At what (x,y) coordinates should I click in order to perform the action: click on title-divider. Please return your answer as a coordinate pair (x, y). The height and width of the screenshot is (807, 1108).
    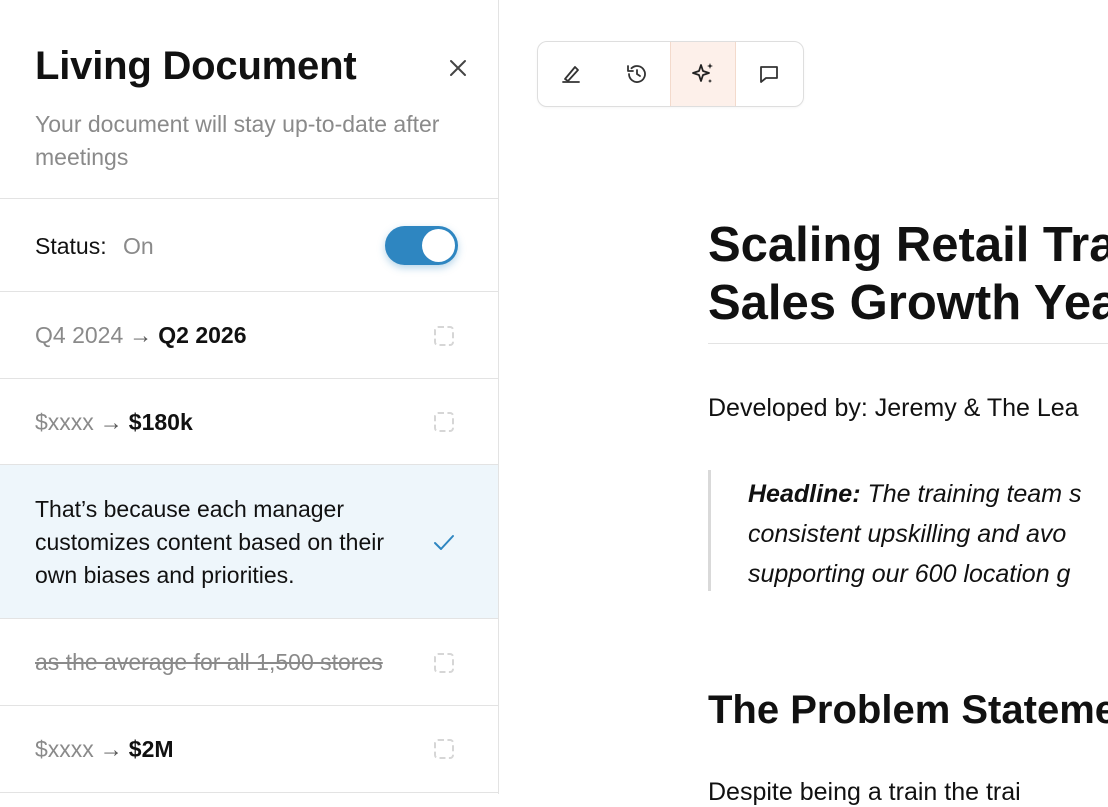
    Looking at the image, I should click on (908, 343).